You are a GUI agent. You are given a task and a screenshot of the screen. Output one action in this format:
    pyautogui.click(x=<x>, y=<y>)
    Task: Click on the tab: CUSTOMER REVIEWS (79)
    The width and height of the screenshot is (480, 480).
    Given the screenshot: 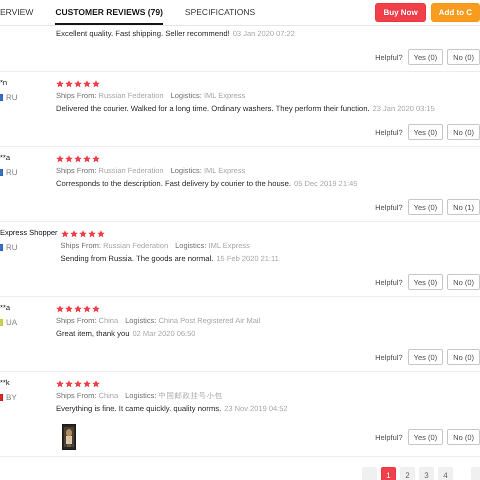 What is the action you would take?
    pyautogui.click(x=109, y=12)
    